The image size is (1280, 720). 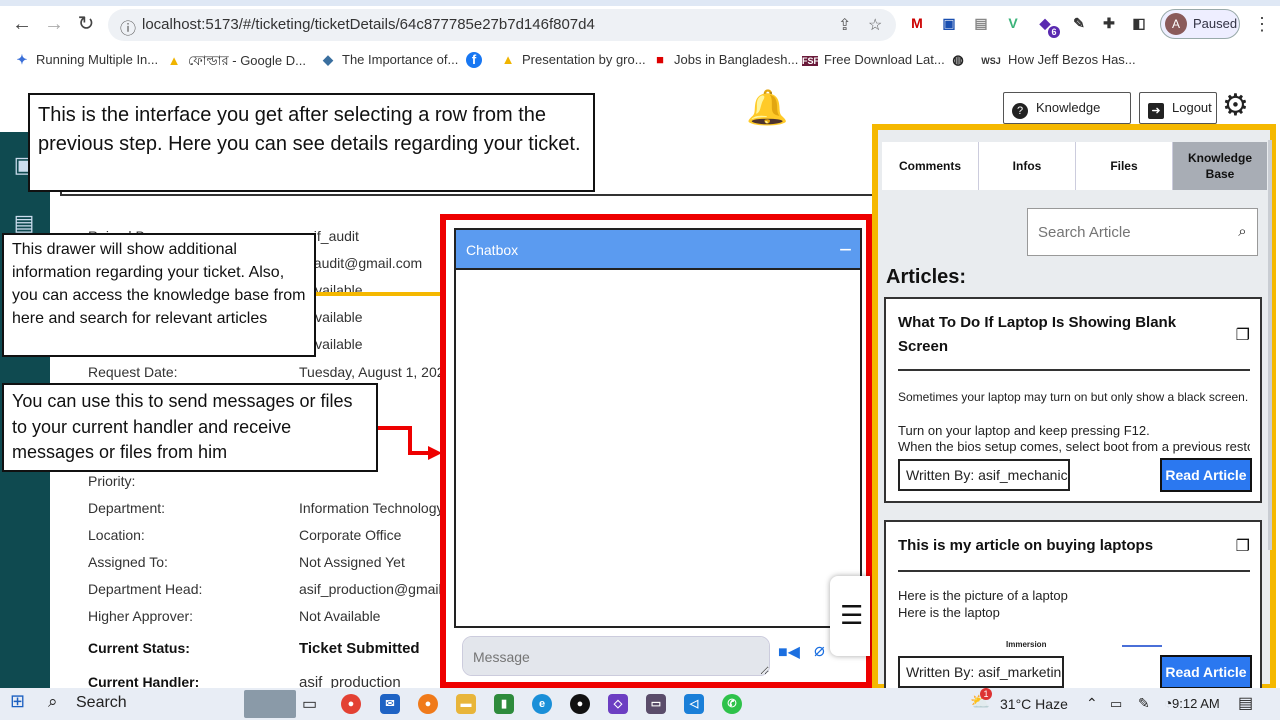 What do you see at coordinates (1243, 232) in the screenshot?
I see `search-icon: ⌕` at bounding box center [1243, 232].